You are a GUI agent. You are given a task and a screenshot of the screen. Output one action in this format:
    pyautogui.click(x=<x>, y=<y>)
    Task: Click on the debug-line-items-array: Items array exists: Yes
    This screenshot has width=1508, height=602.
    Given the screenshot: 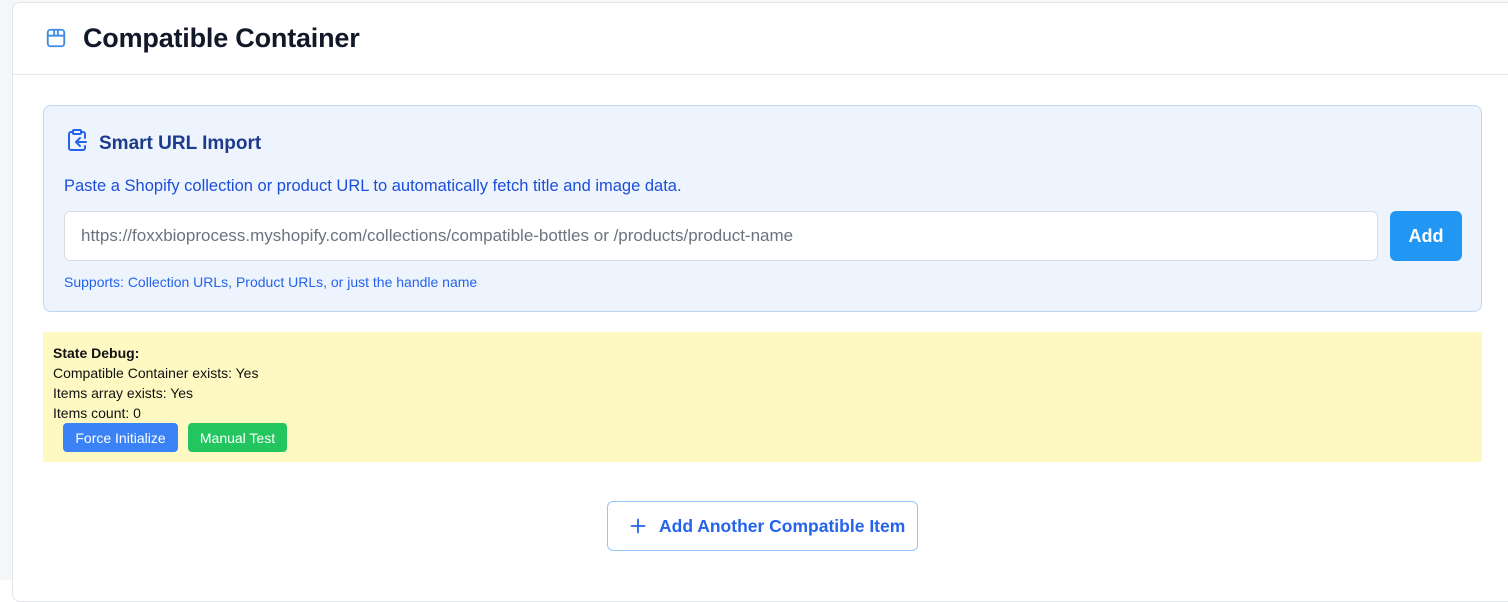 What is the action you would take?
    pyautogui.click(x=123, y=393)
    